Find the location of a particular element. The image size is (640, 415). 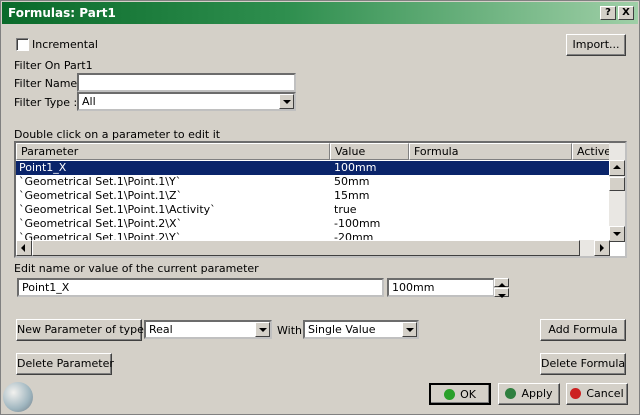

table-row: `Geometrical Set.1\Point.2\X` -100mm is located at coordinates (313, 224).